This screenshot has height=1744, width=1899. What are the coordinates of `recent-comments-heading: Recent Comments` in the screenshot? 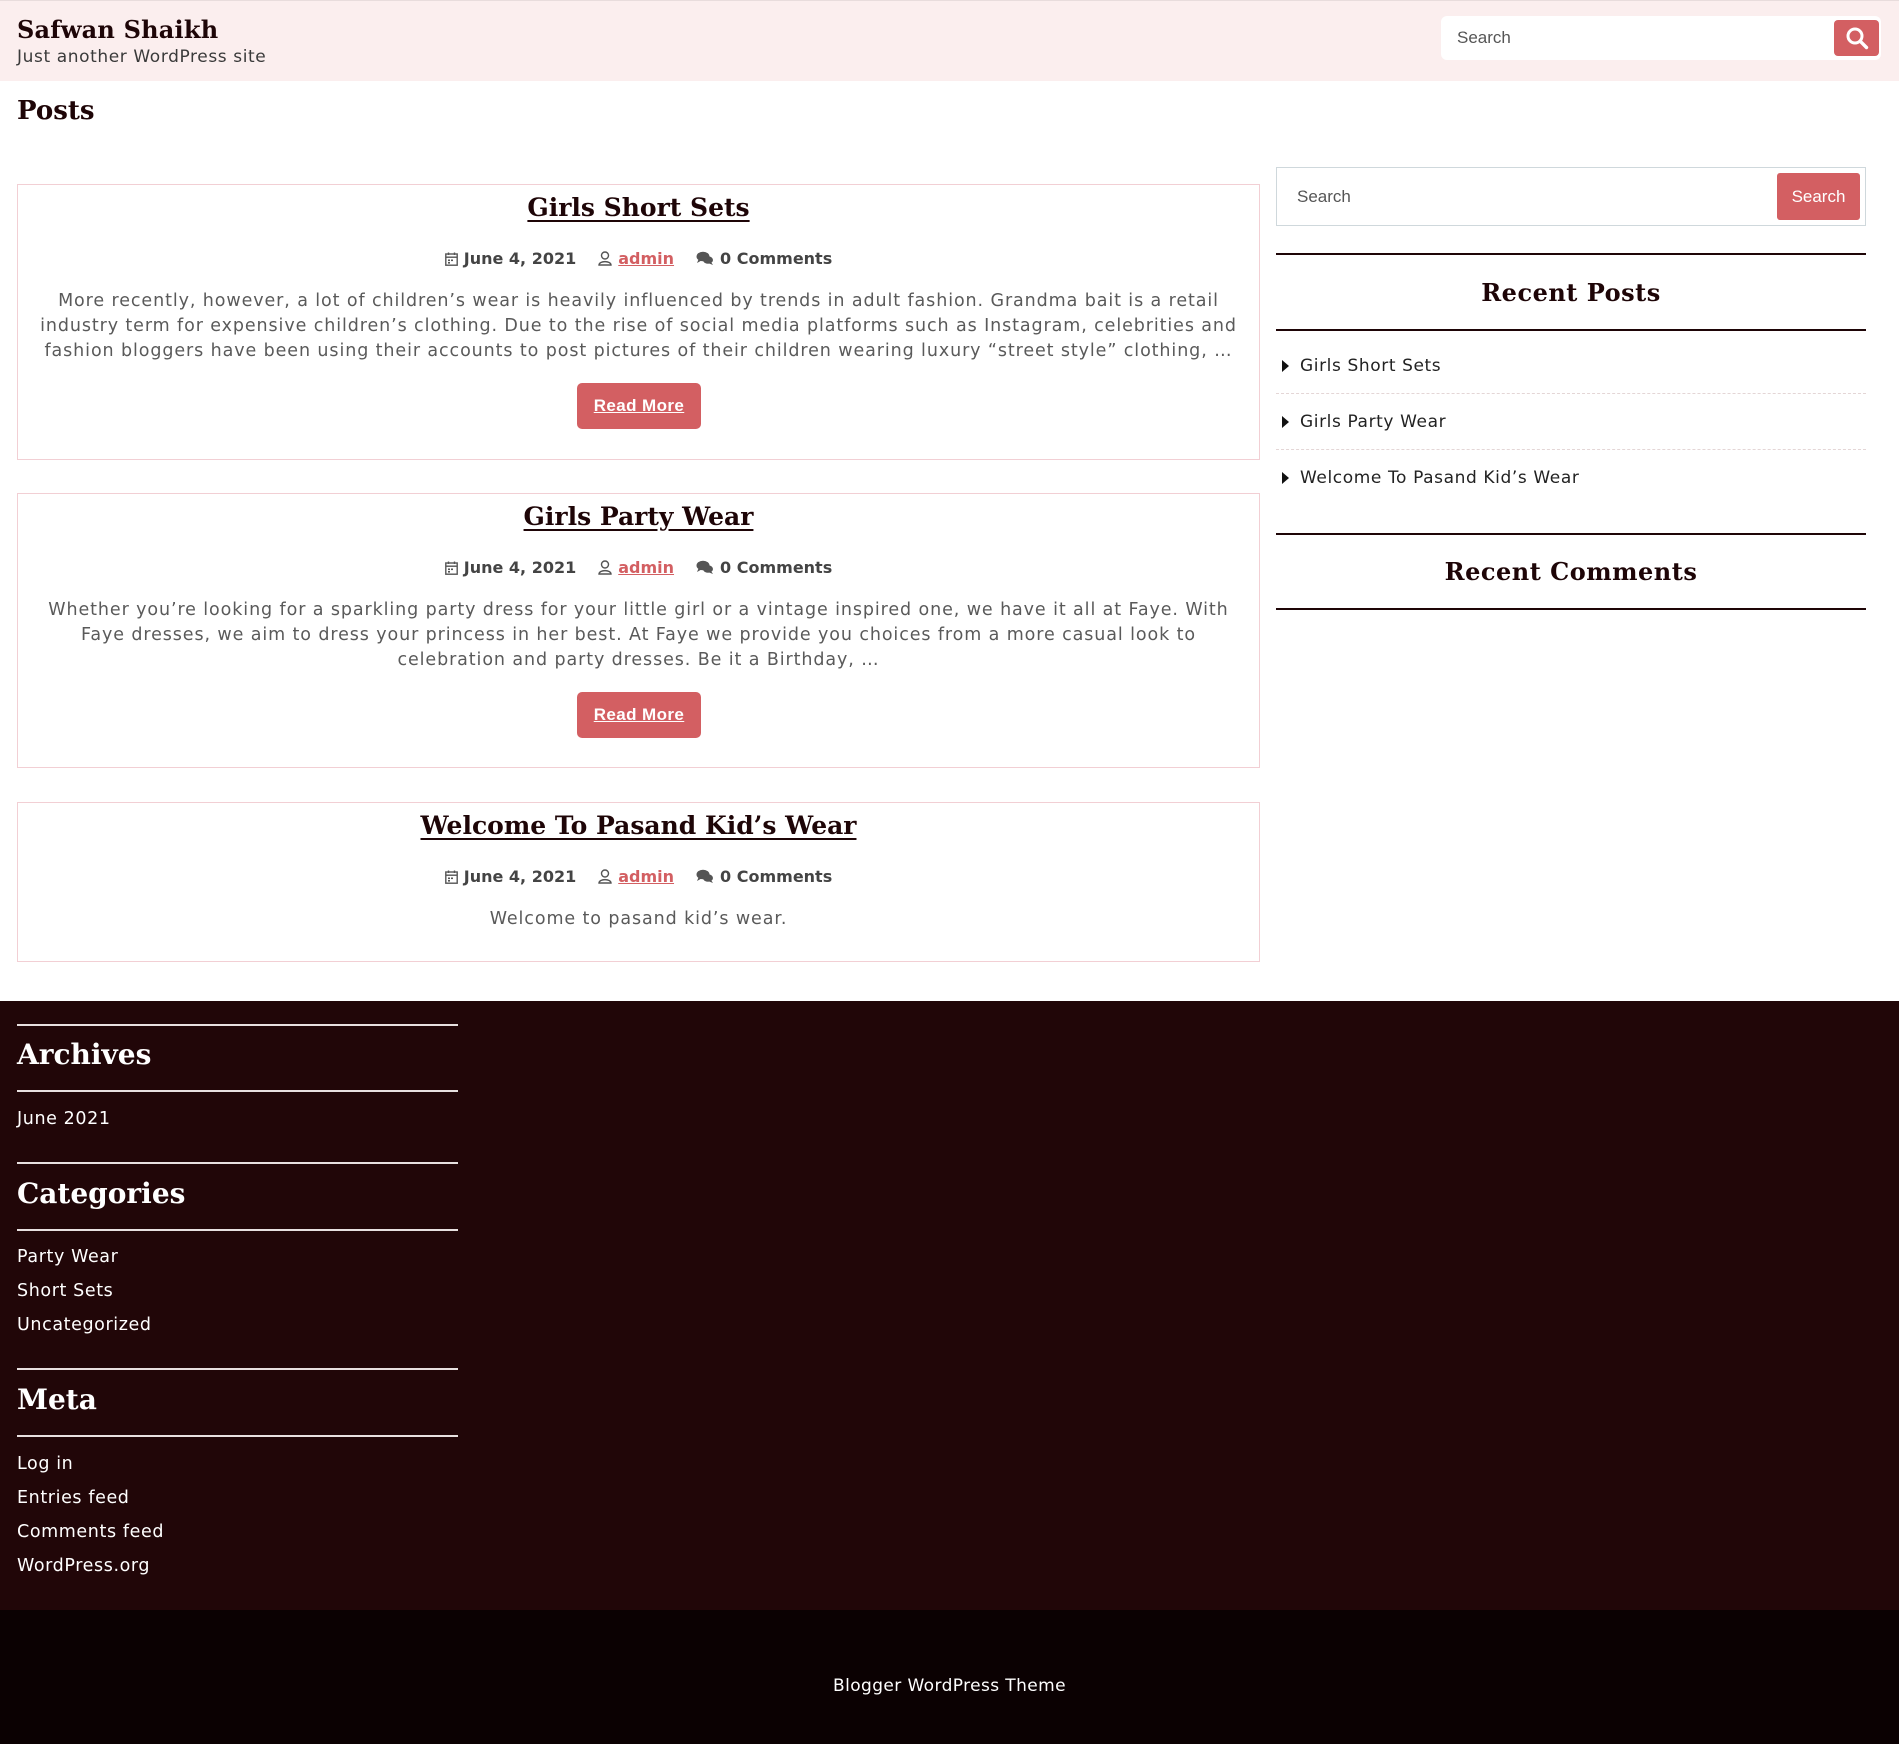 It's located at (1571, 571).